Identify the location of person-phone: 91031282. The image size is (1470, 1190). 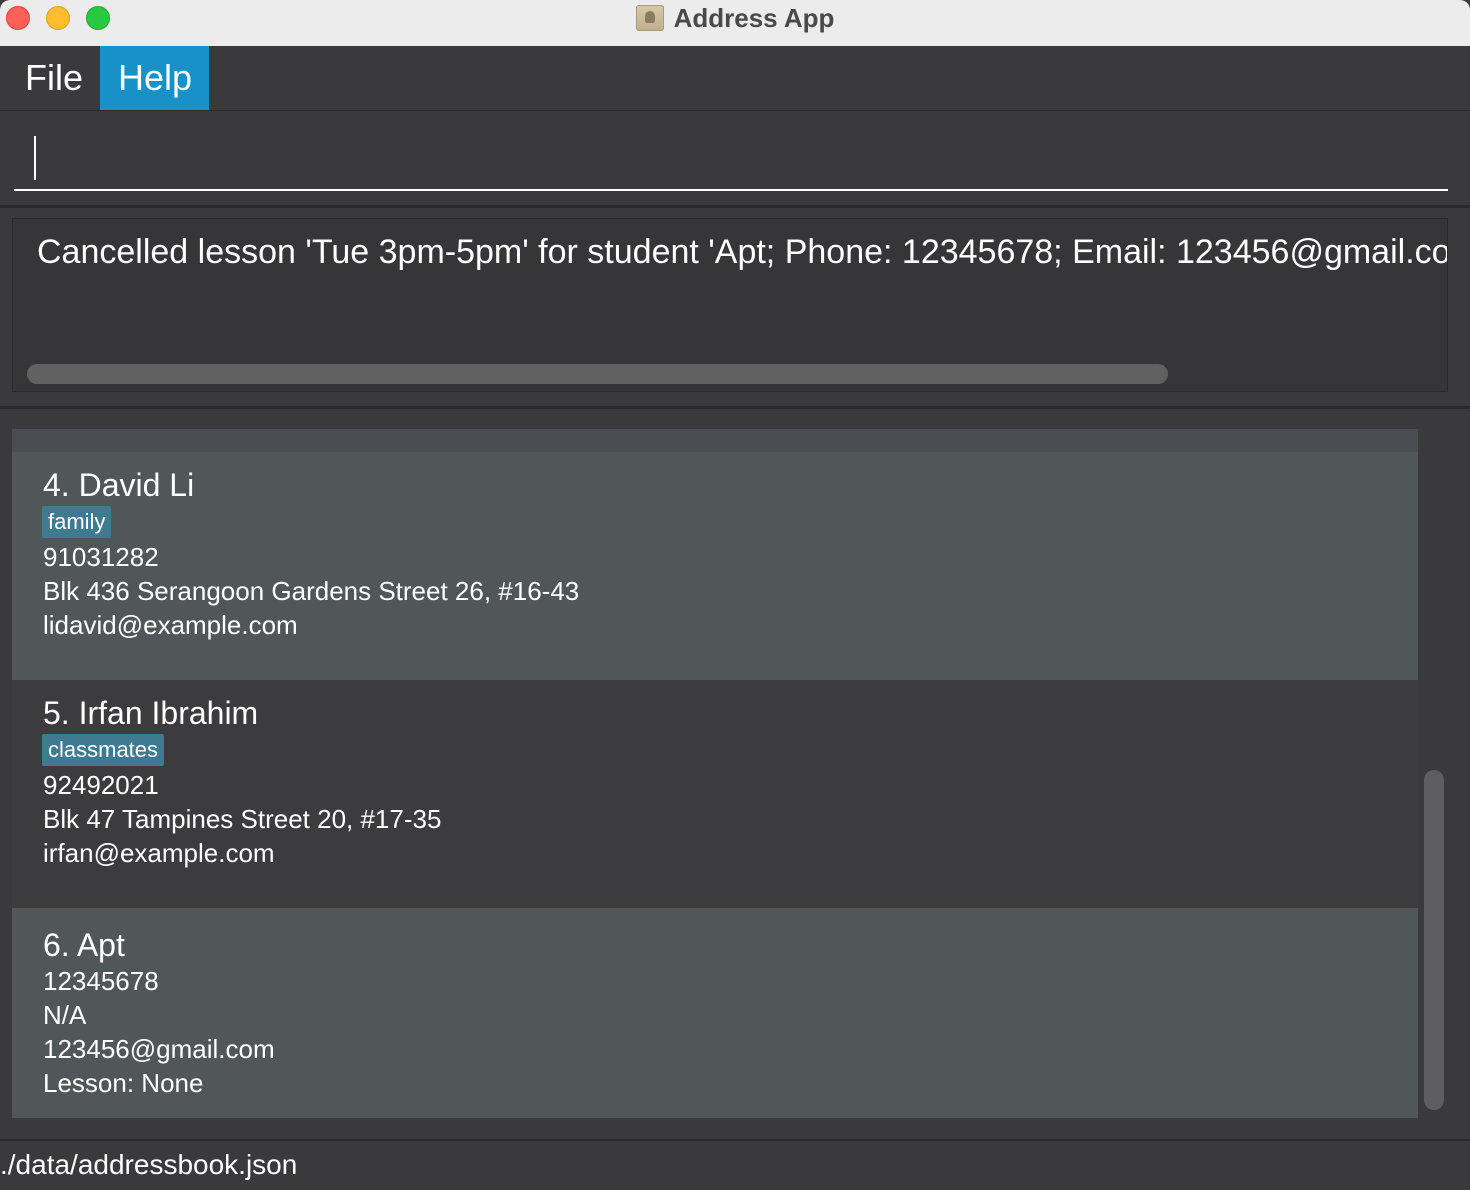
(101, 557).